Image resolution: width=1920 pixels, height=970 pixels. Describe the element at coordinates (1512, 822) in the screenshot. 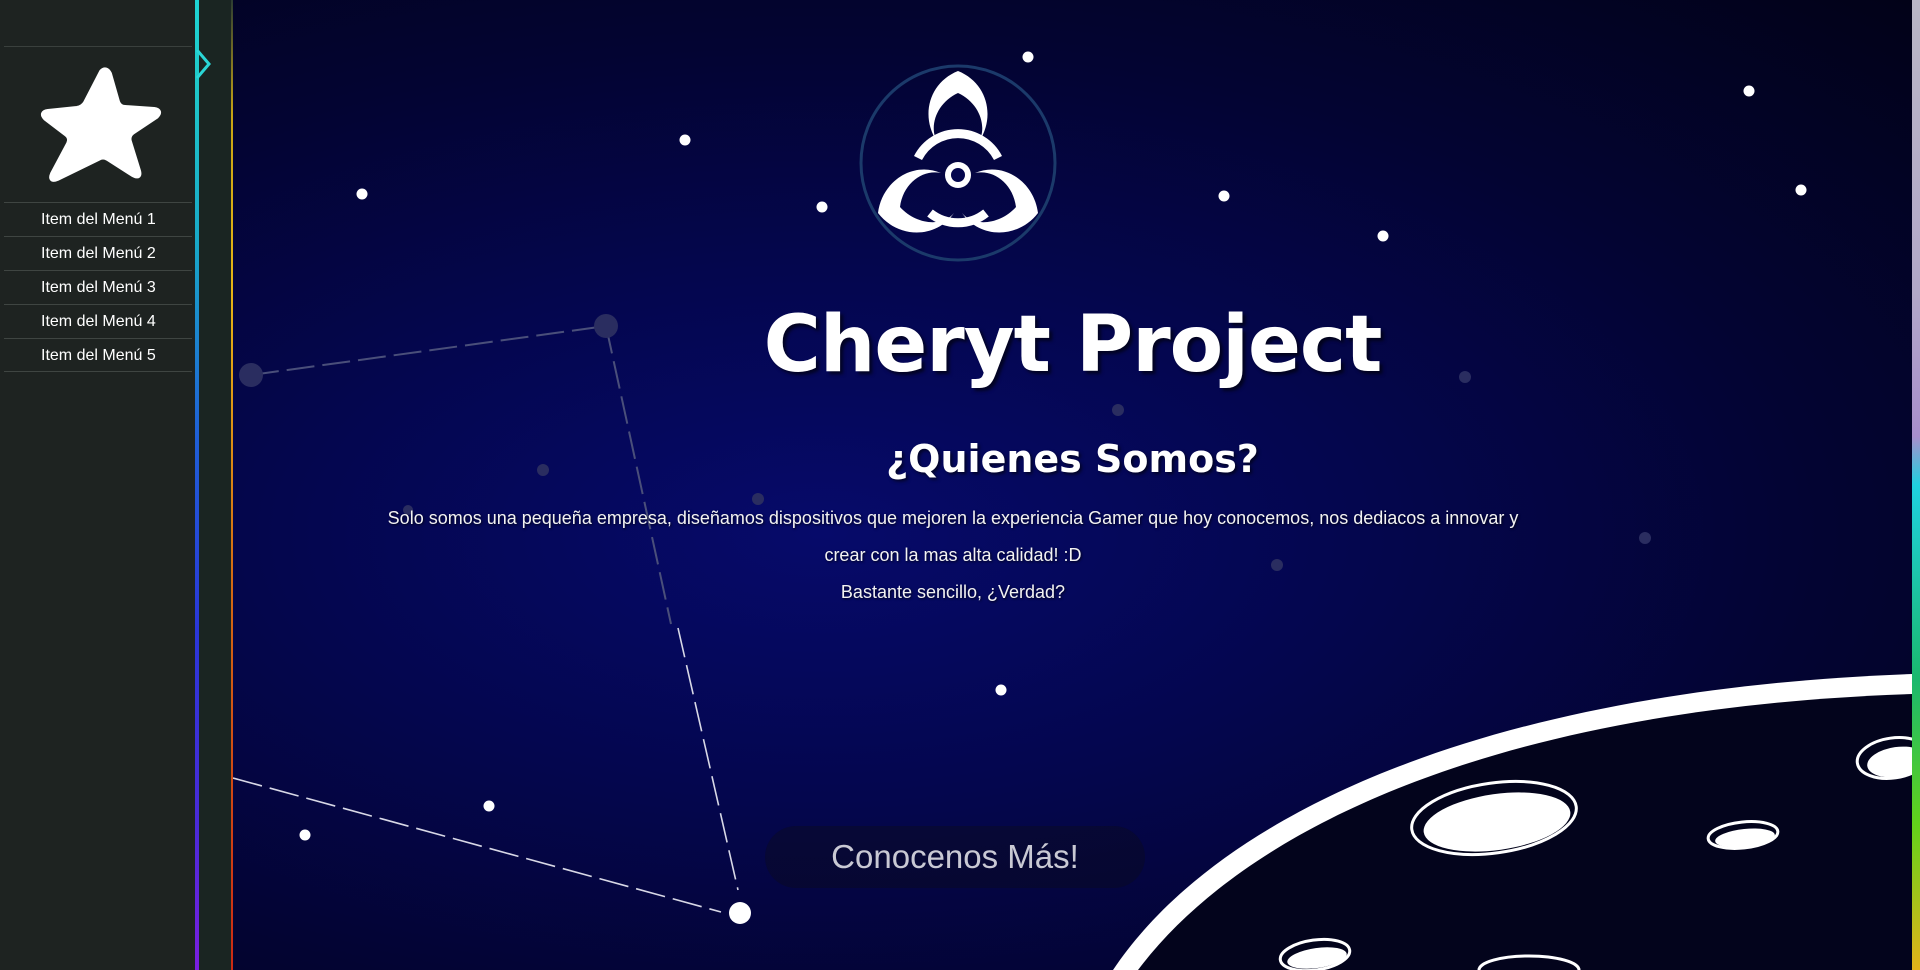

I see `planet-illustration` at that location.